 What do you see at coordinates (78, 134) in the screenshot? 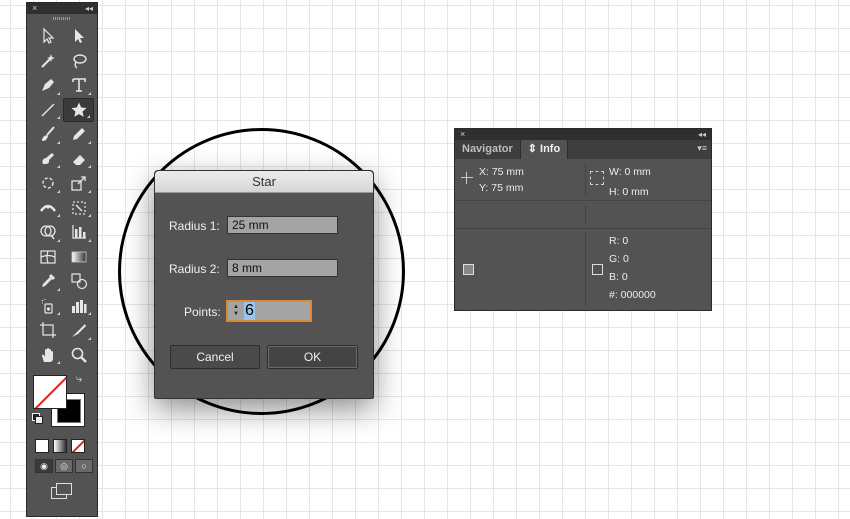
I see `pencil-tool-icon` at bounding box center [78, 134].